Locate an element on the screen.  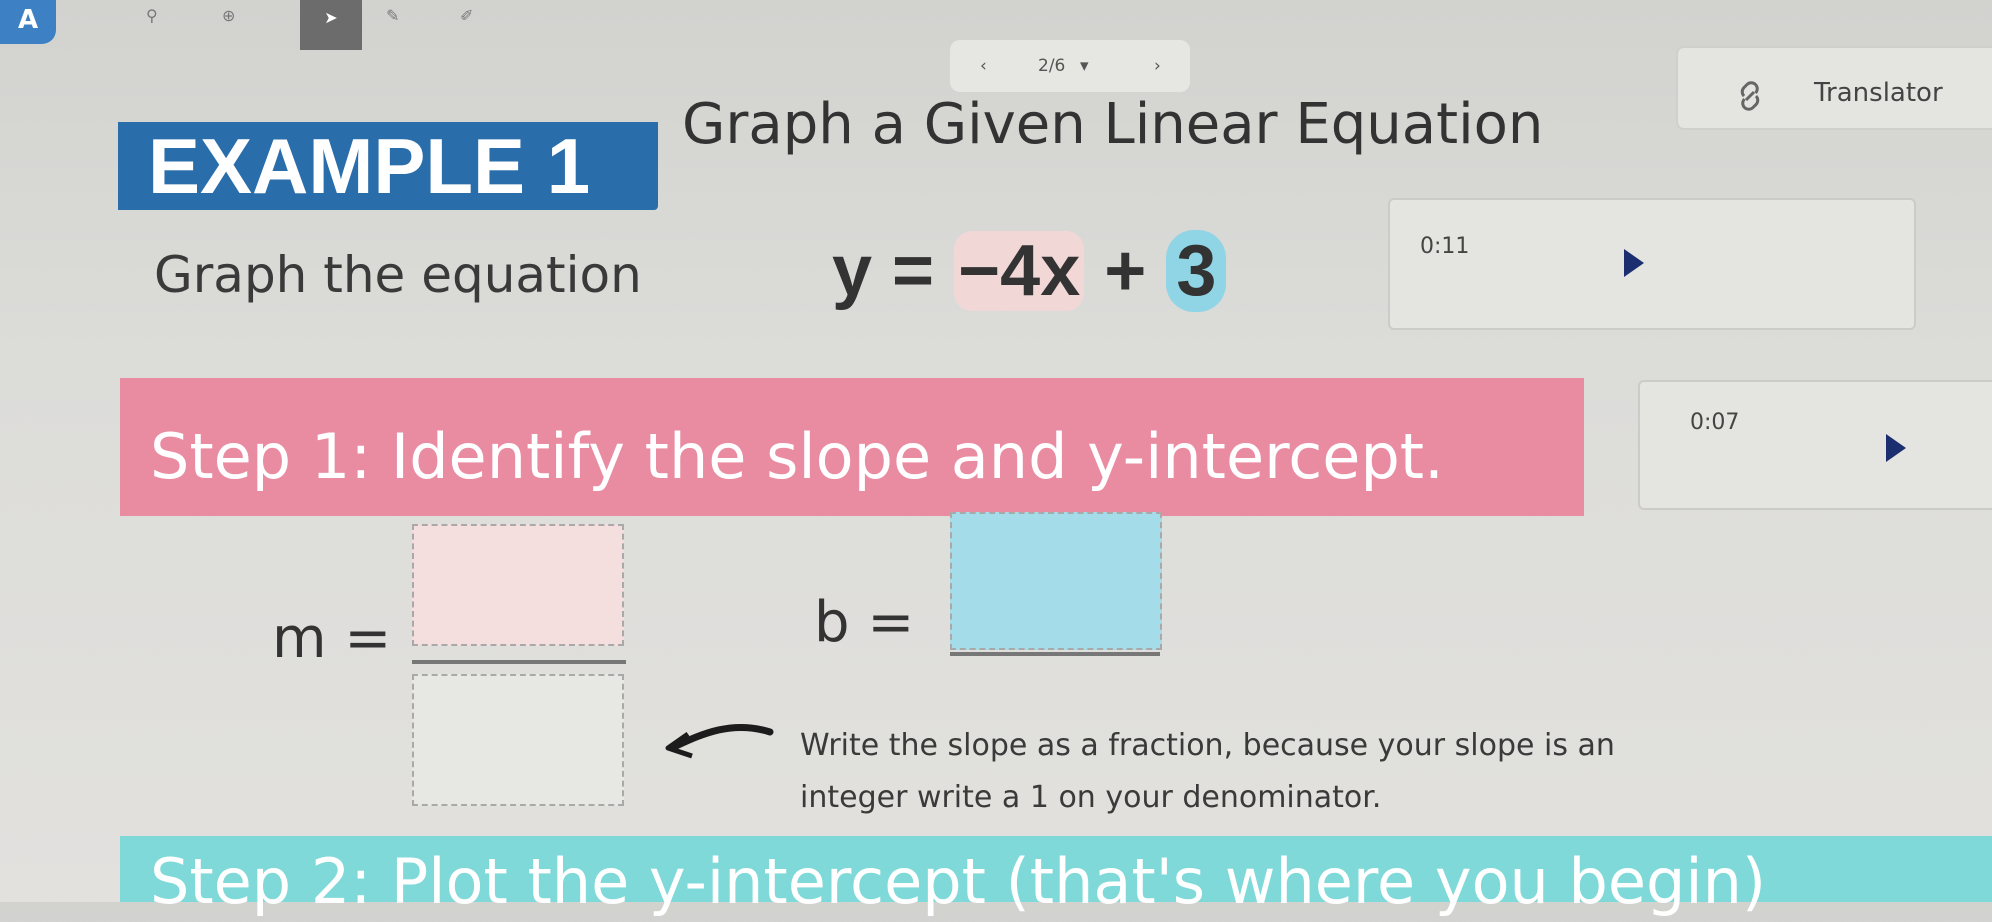
slope-denominator-input is located at coordinates (518, 740).